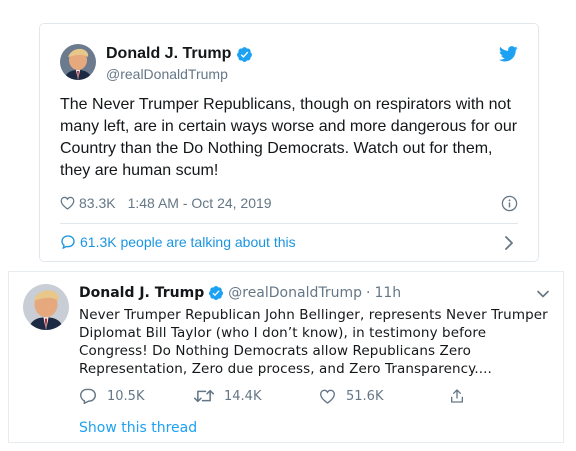 The image size is (576, 451). What do you see at coordinates (188, 242) in the screenshot?
I see `conversation-text: 61.3K people are talking about this` at bounding box center [188, 242].